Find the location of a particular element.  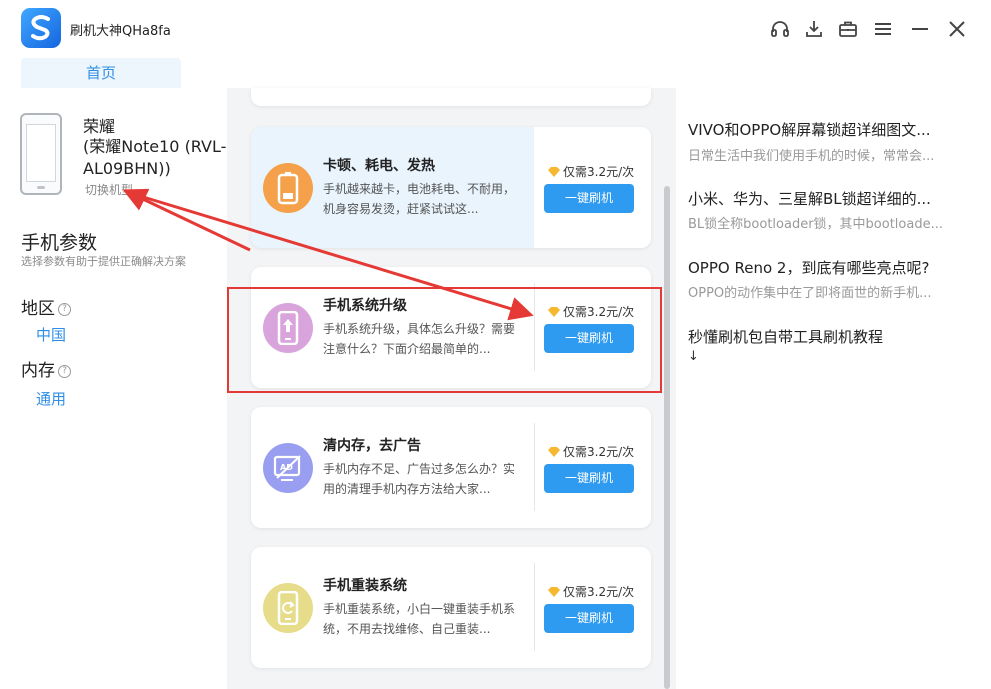

app-title: 刷机大神QHa8fa is located at coordinates (120, 31).